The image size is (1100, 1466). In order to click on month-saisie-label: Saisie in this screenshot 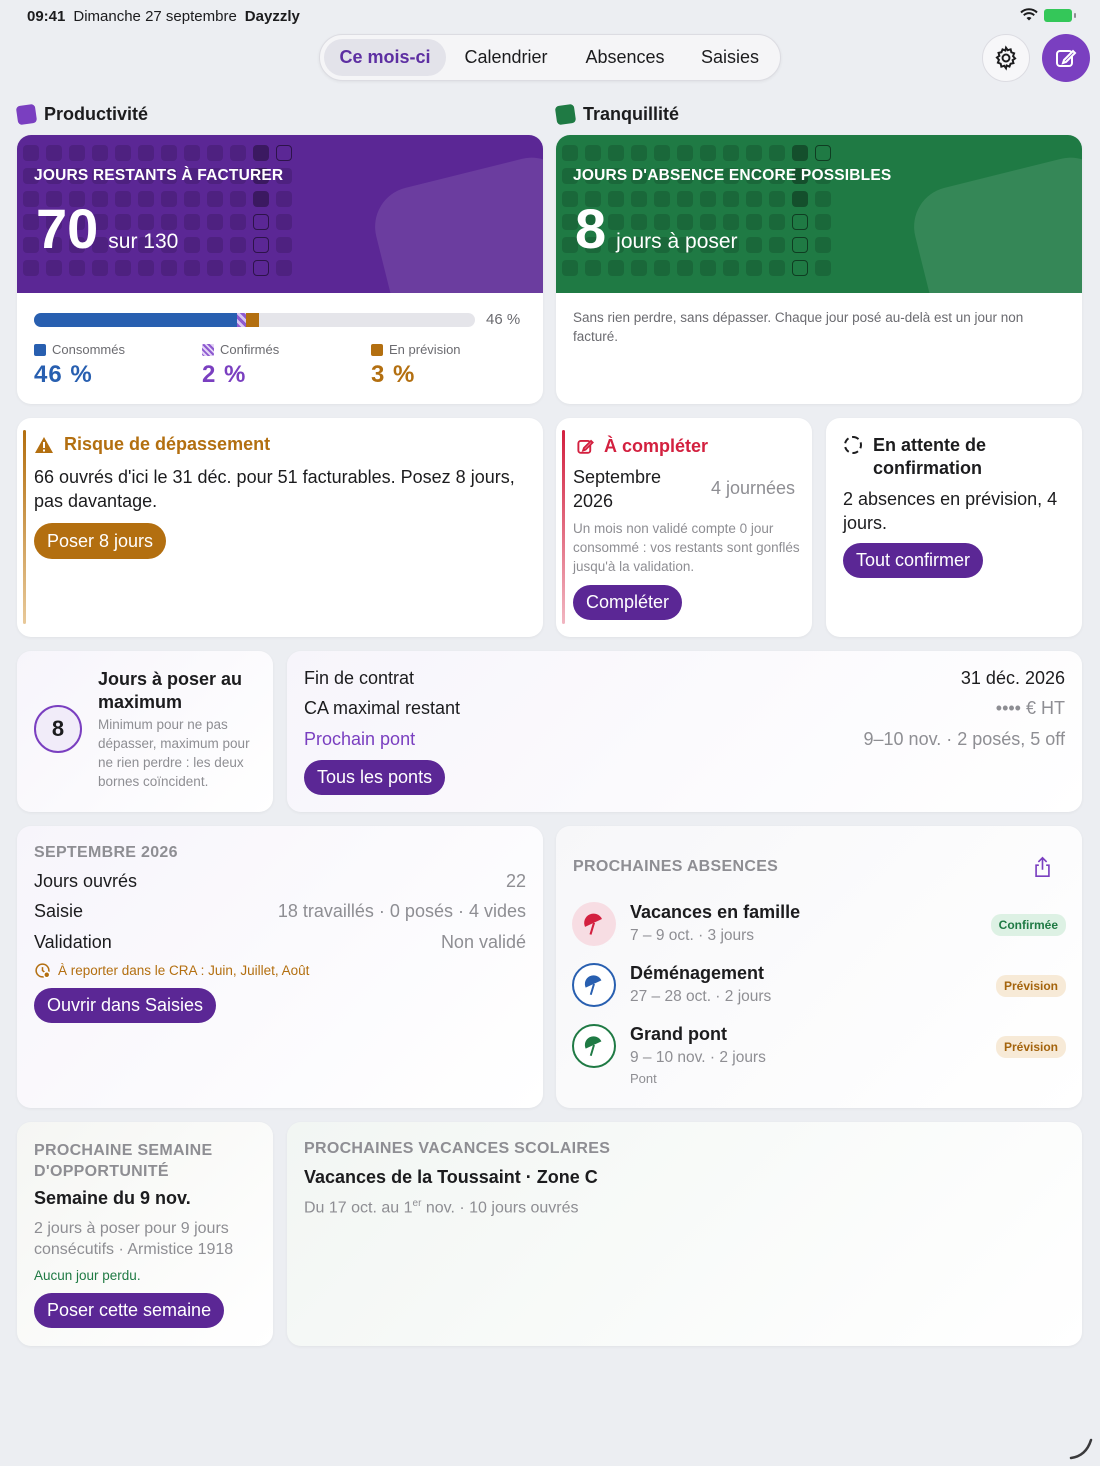, I will do `click(59, 911)`.